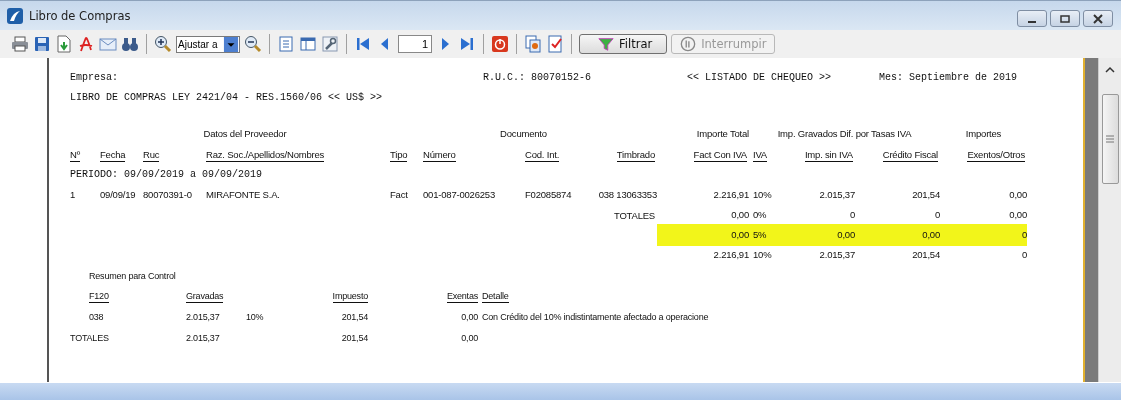 The height and width of the screenshot is (400, 1121). Describe the element at coordinates (399, 195) in the screenshot. I see `table-cell-text: Fact` at that location.